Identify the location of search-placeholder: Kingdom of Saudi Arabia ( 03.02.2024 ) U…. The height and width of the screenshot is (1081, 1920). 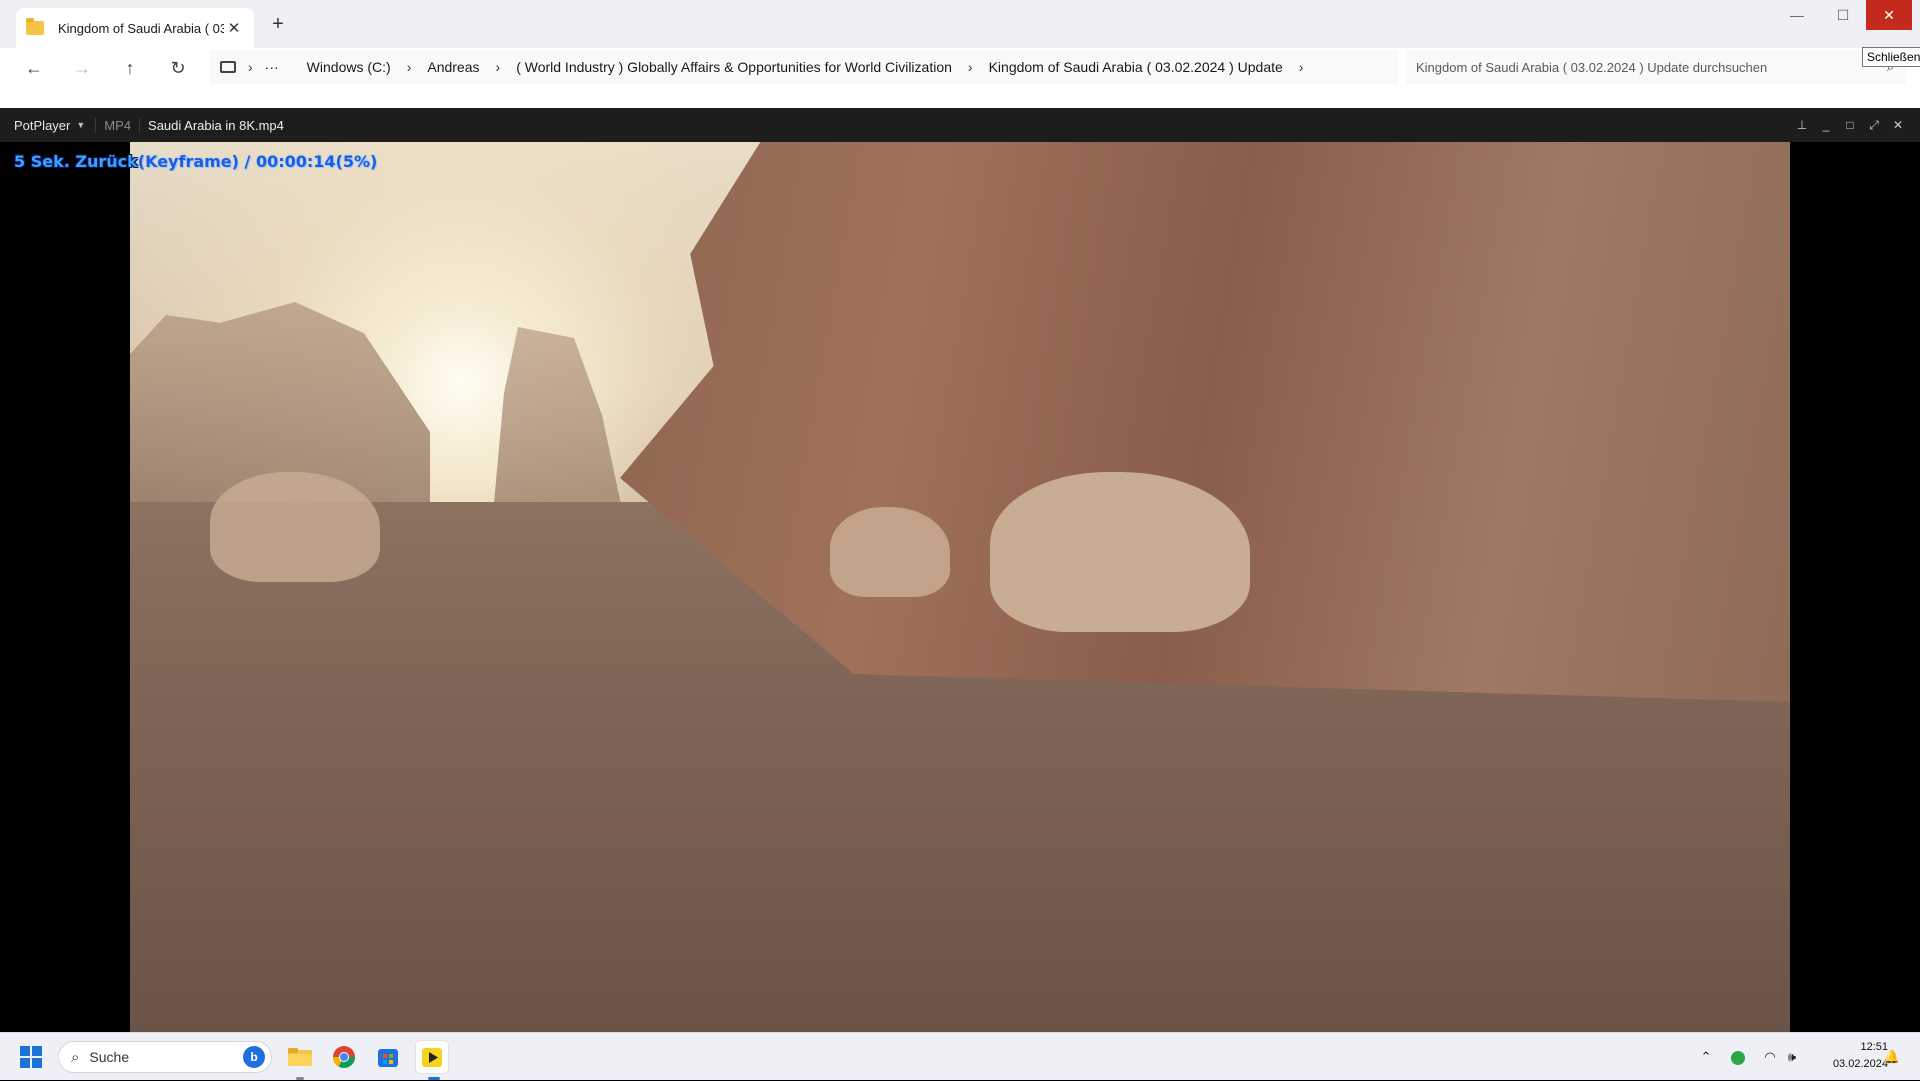
(1592, 67).